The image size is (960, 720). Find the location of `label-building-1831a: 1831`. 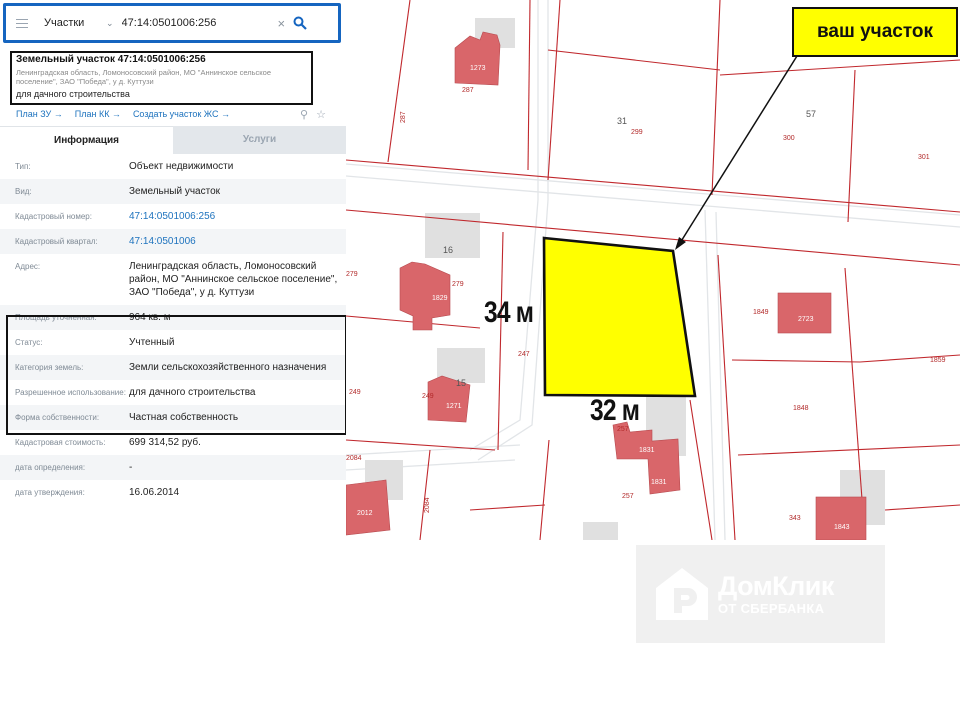

label-building-1831a: 1831 is located at coordinates (647, 450).